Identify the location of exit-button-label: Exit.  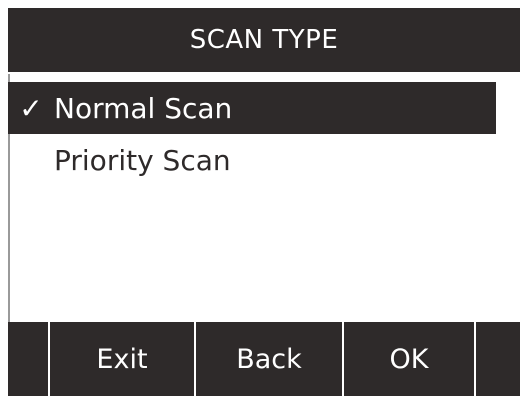
(122, 359).